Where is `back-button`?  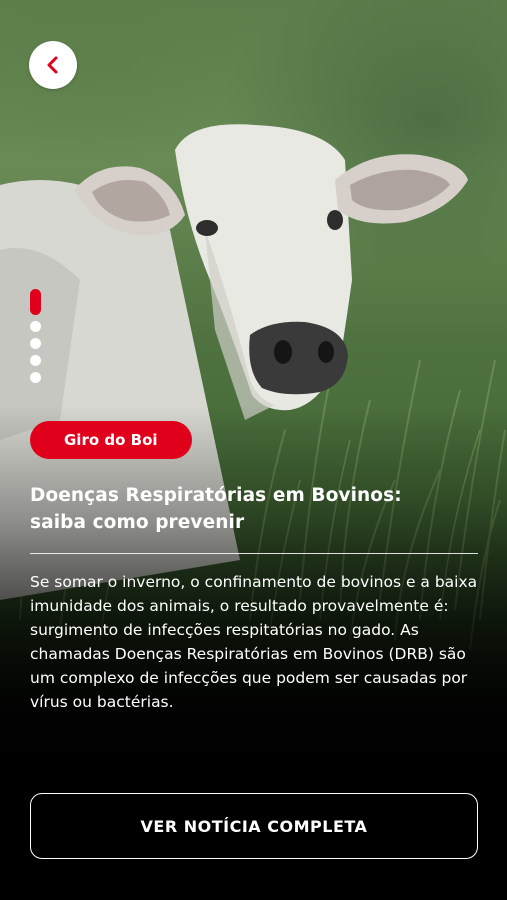
back-button is located at coordinates (53, 65).